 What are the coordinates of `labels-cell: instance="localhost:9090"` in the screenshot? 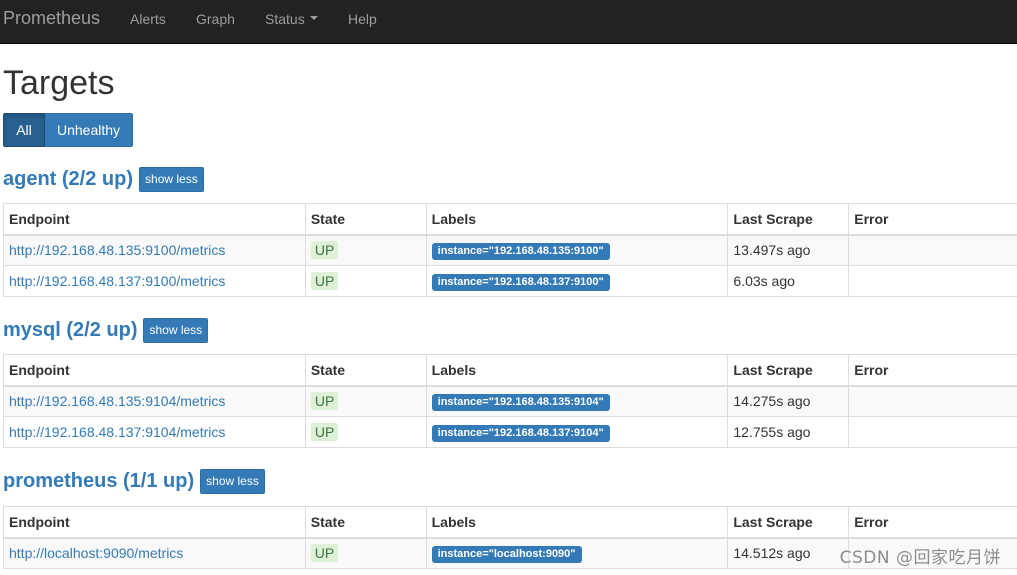 It's located at (577, 553).